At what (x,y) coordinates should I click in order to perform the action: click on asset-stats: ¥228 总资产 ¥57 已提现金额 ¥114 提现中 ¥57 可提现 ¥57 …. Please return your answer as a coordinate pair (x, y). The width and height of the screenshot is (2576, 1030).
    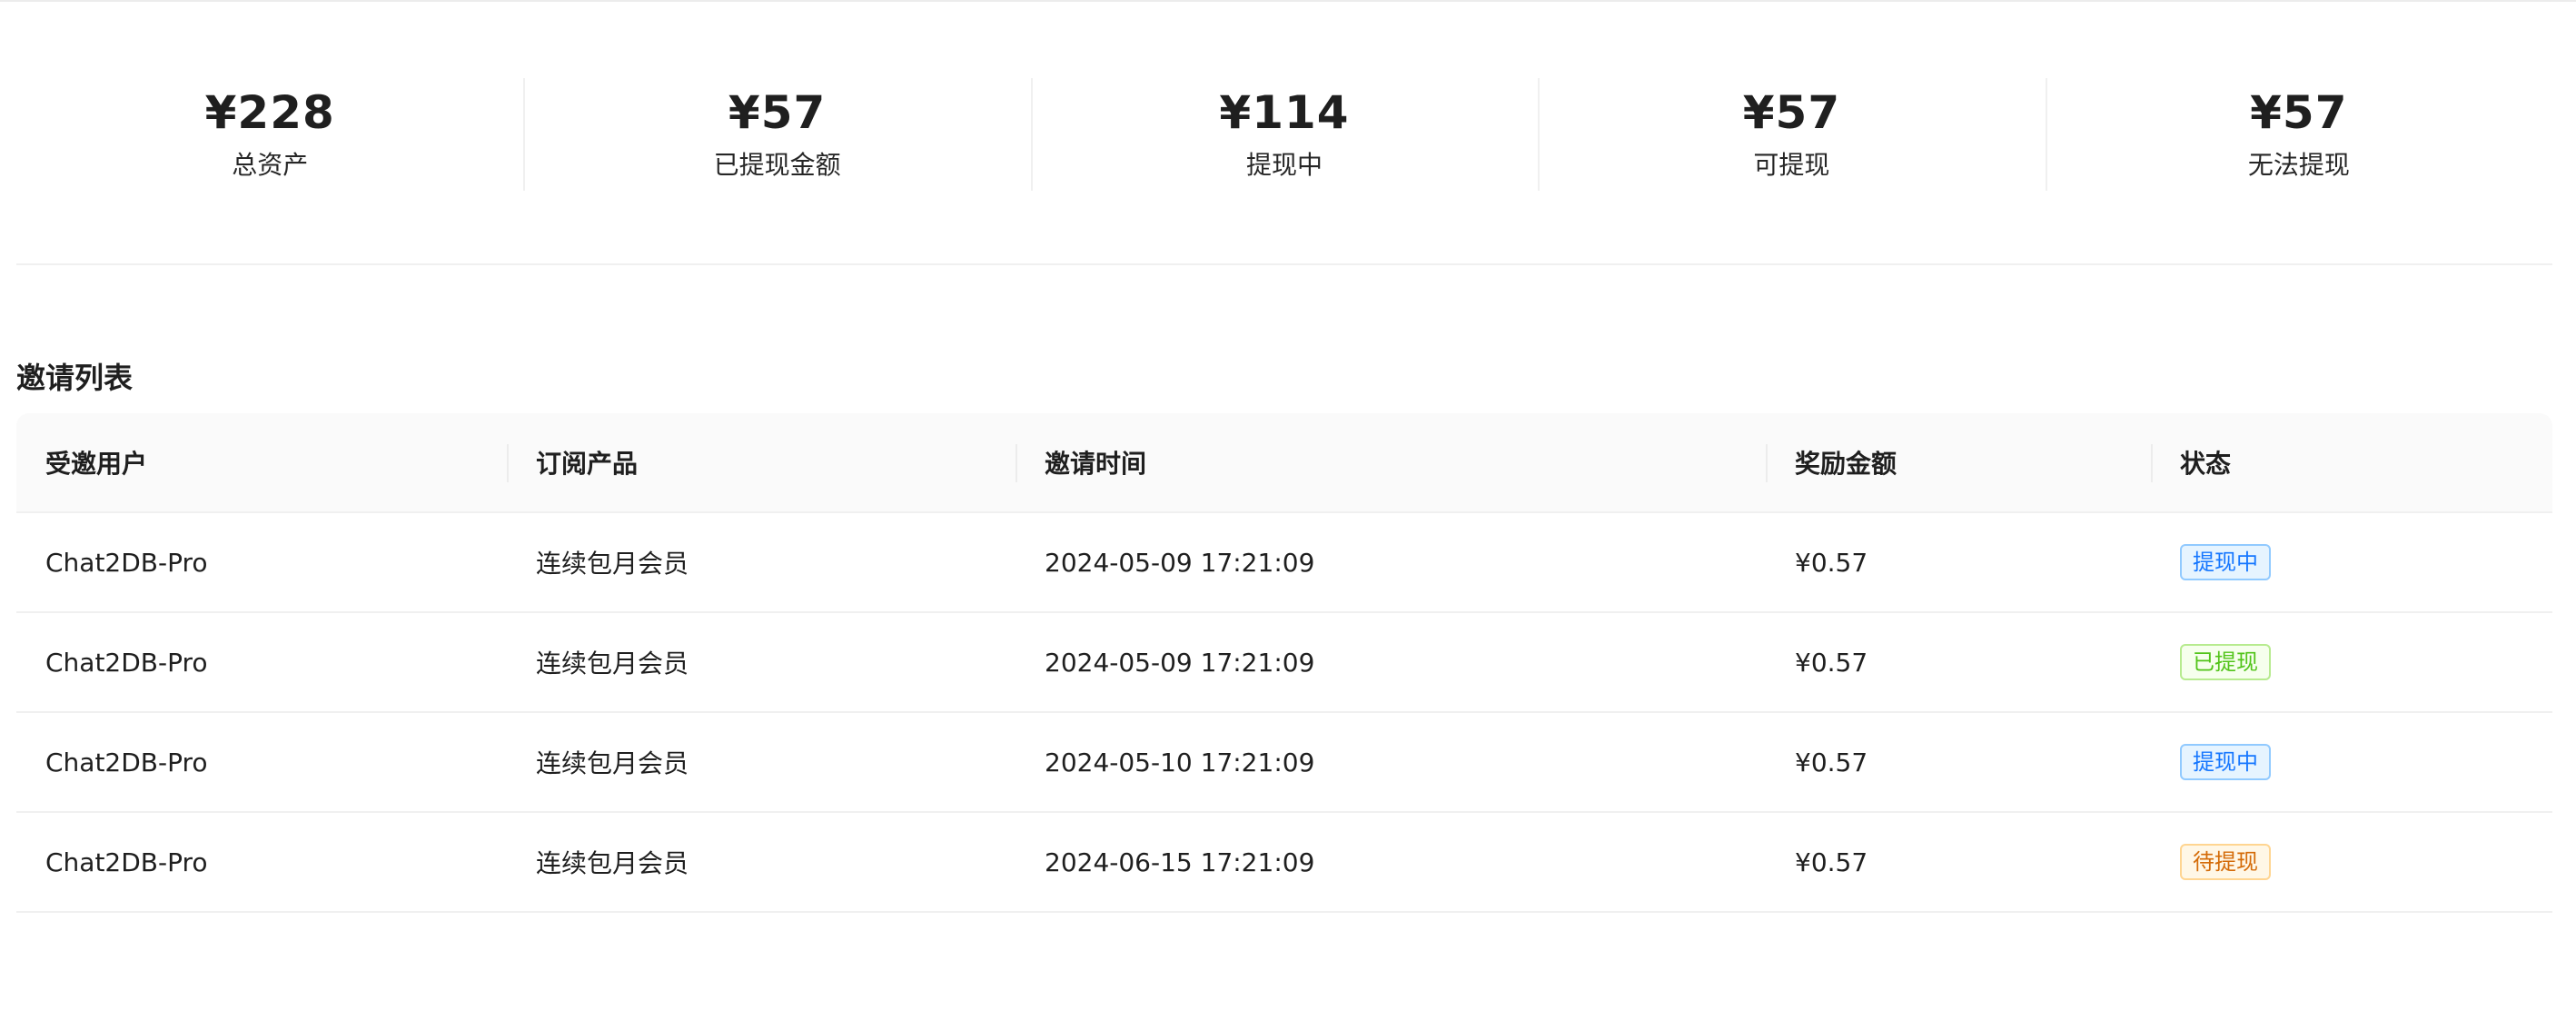
    Looking at the image, I should click on (1284, 134).